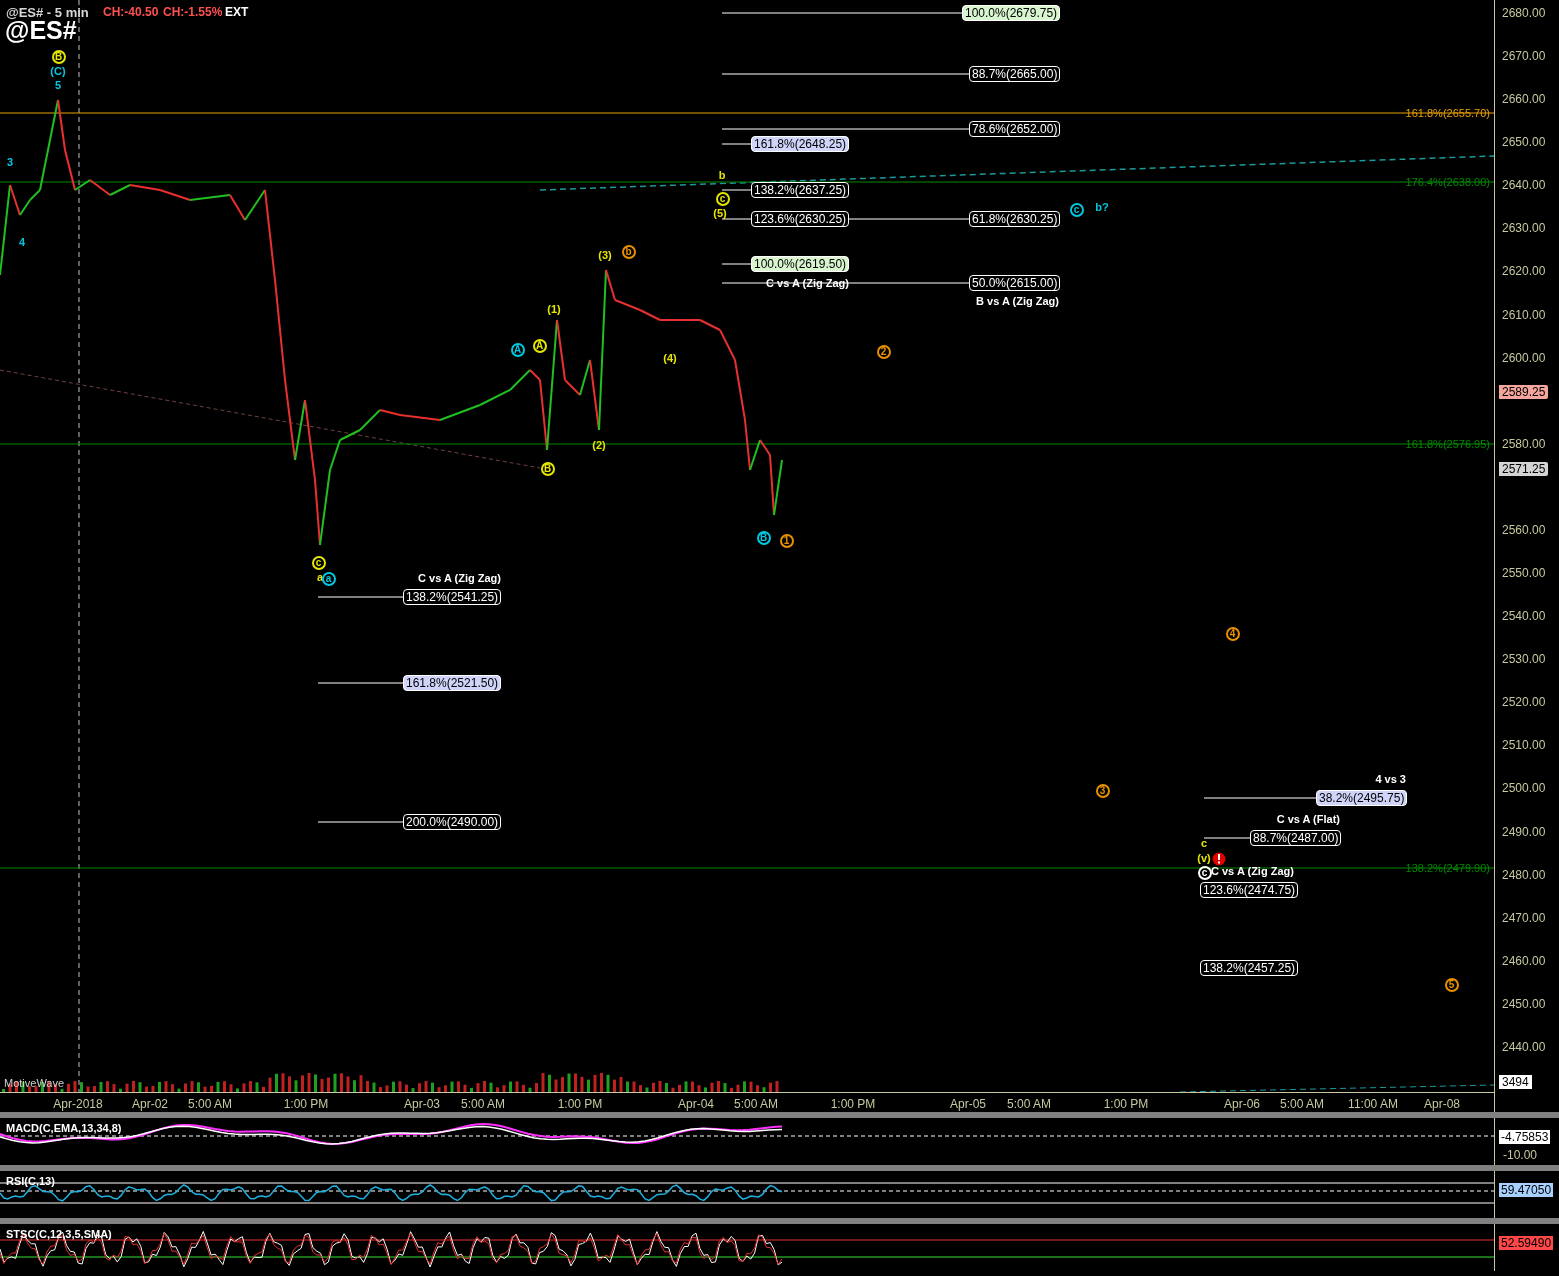 This screenshot has width=1559, height=1276. I want to click on fib-title: C vs A (Flat), so click(1308, 819).